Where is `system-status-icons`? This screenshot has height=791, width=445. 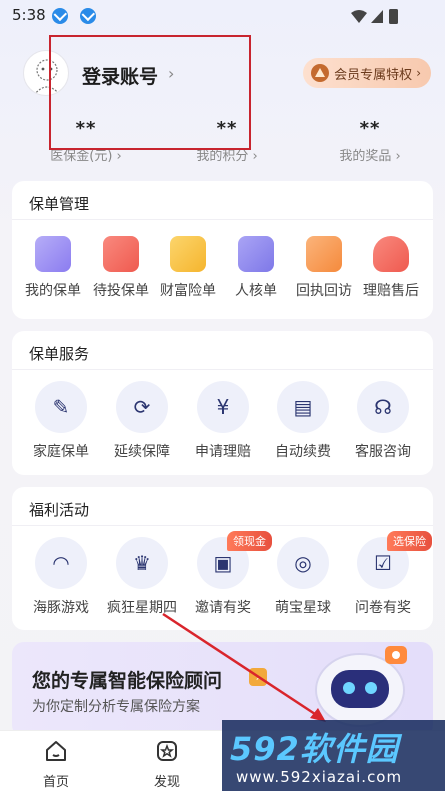
system-status-icons is located at coordinates (374, 16).